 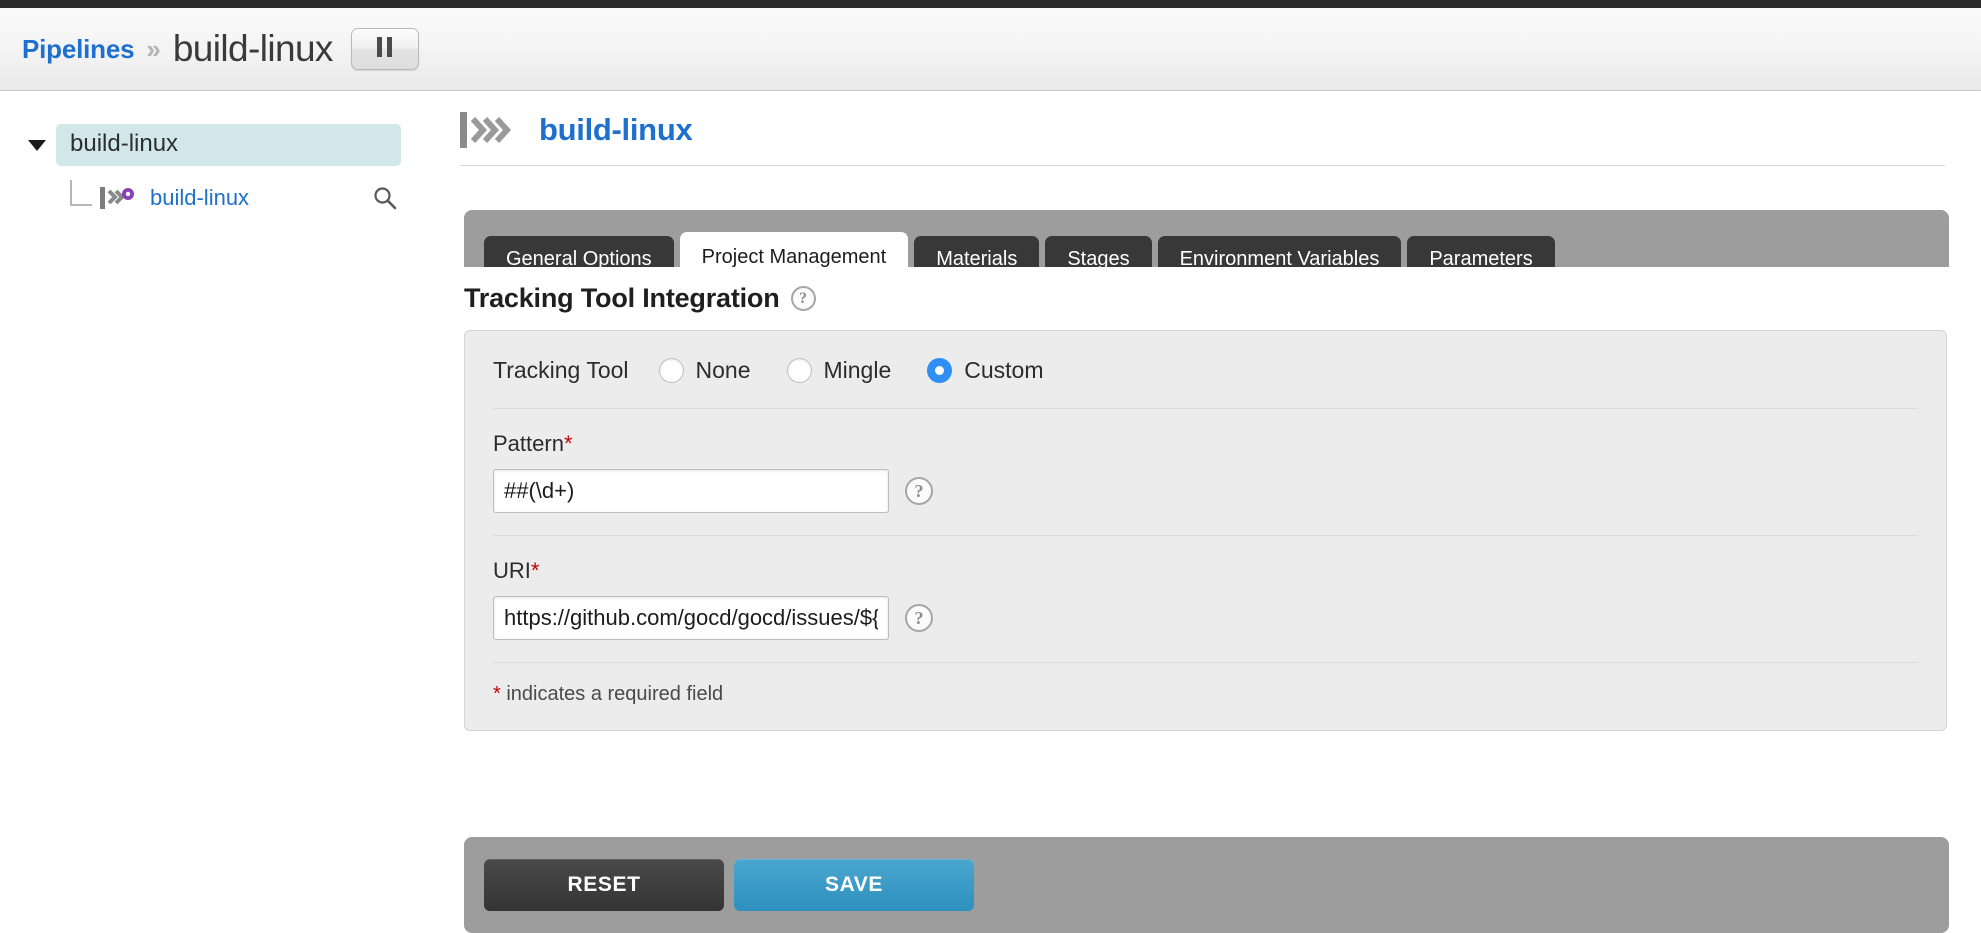 I want to click on page-title-text: build-linux, so click(x=616, y=129).